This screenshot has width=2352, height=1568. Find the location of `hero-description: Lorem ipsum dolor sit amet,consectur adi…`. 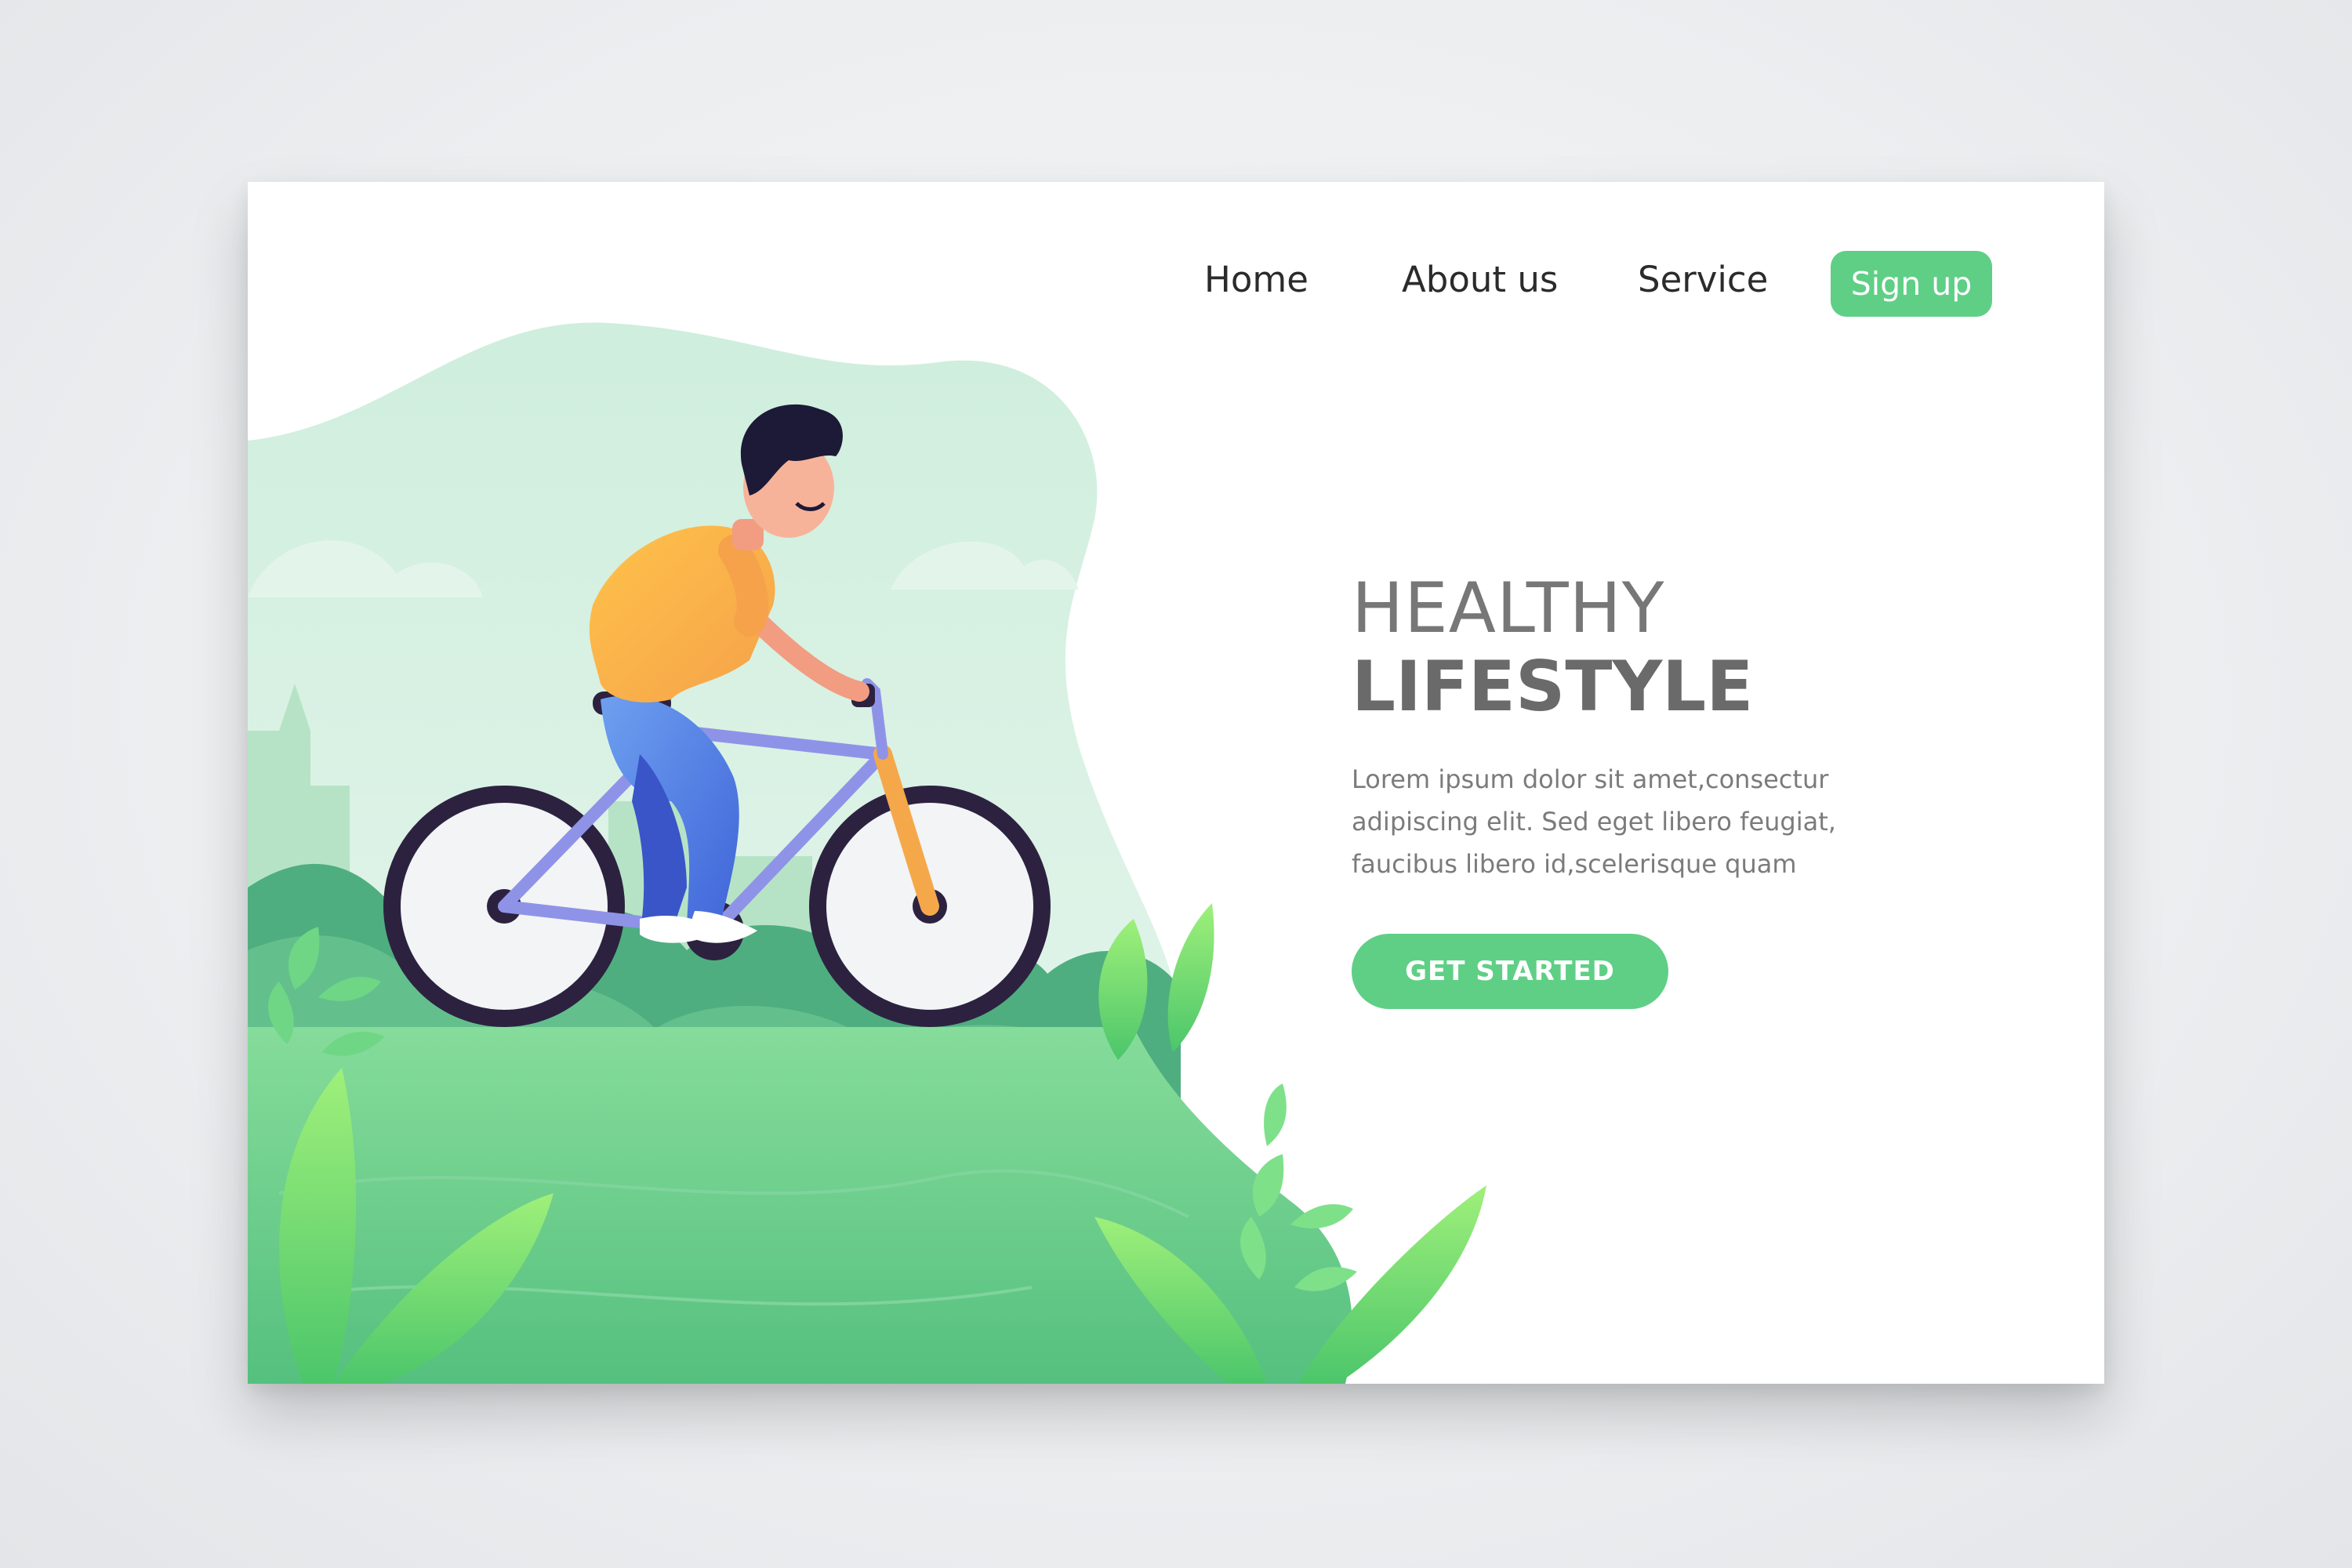

hero-description: Lorem ipsum dolor sit amet,consectur adi… is located at coordinates (1594, 821).